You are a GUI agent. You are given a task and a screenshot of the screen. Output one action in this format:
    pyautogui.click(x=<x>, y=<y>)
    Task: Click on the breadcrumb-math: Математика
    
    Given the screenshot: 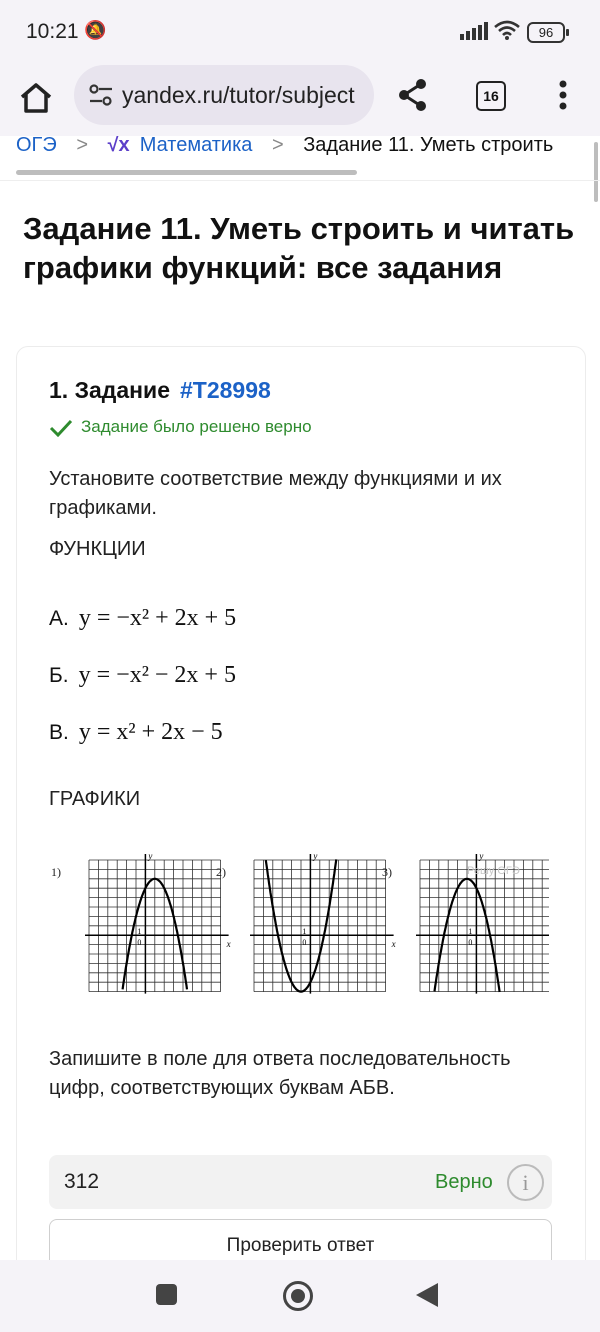 What is the action you would take?
    pyautogui.click(x=196, y=146)
    